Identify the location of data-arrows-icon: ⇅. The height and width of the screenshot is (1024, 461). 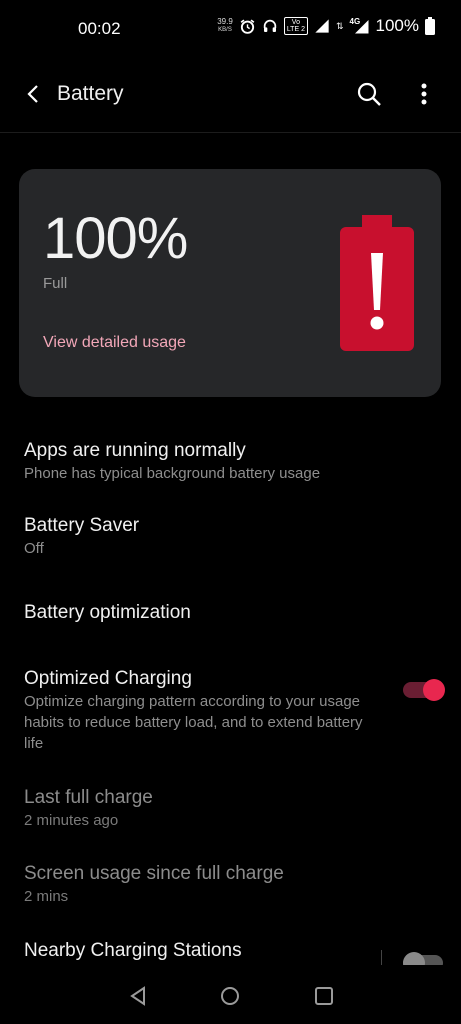
(339, 26).